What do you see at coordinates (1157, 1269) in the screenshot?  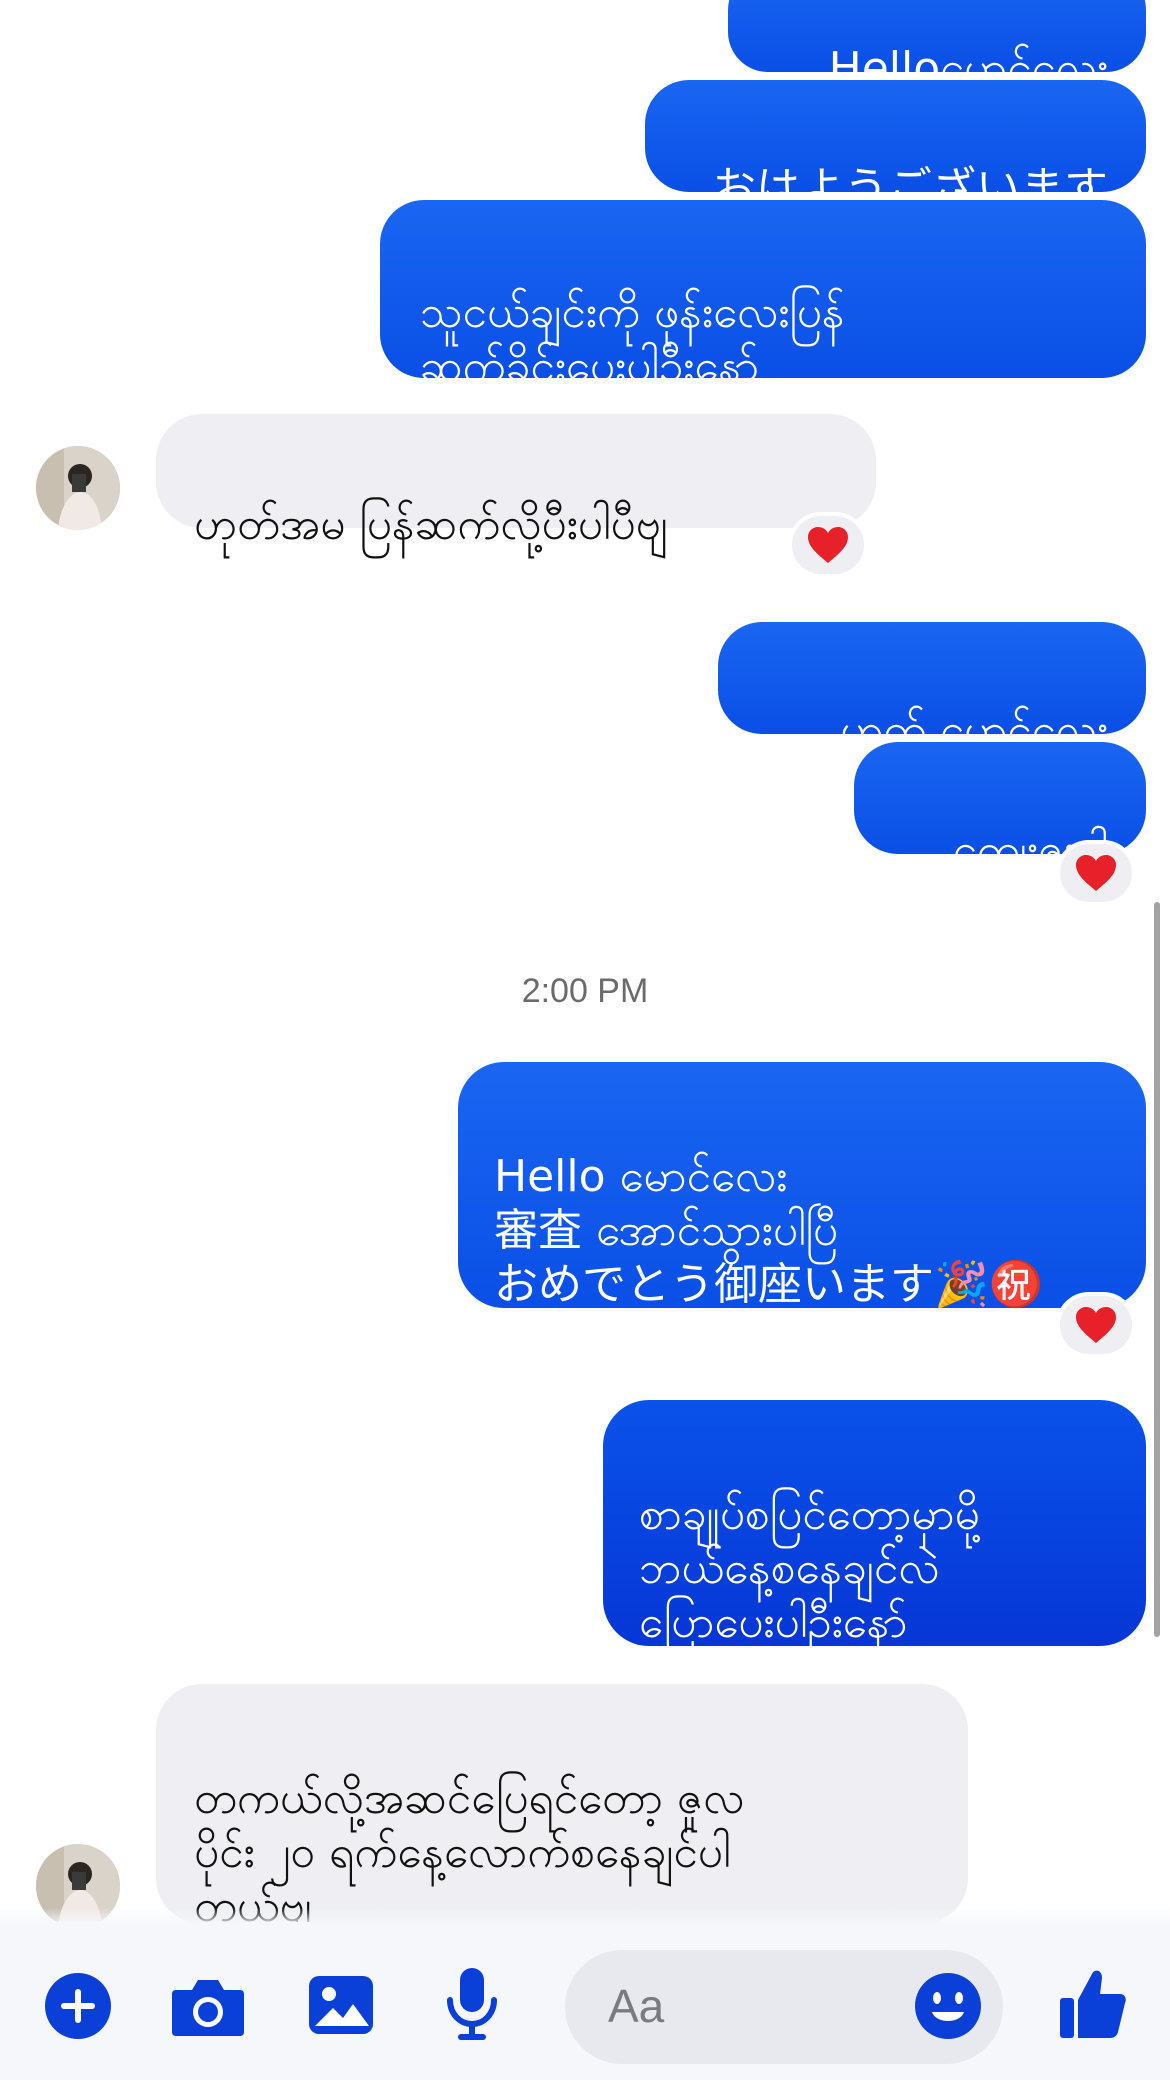 I see `scrollbar` at bounding box center [1157, 1269].